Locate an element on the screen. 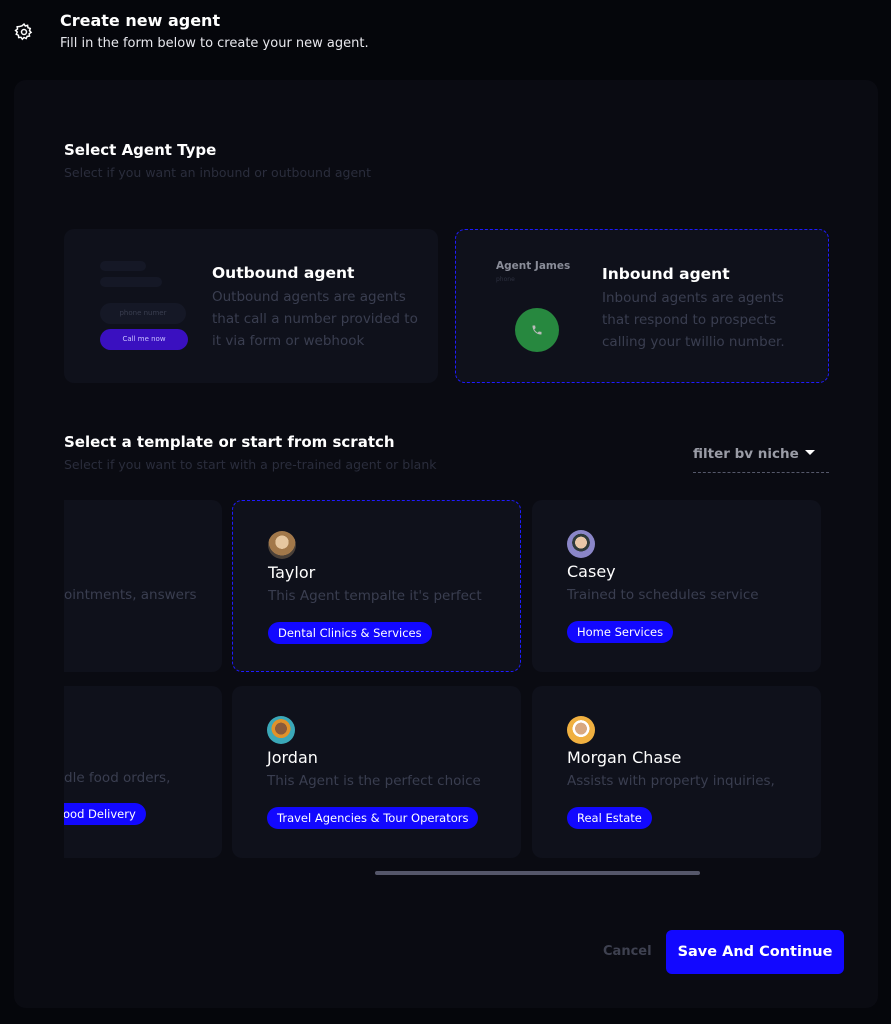 The image size is (891, 1024). templates-title: Select a template or start from scratch is located at coordinates (229, 442).